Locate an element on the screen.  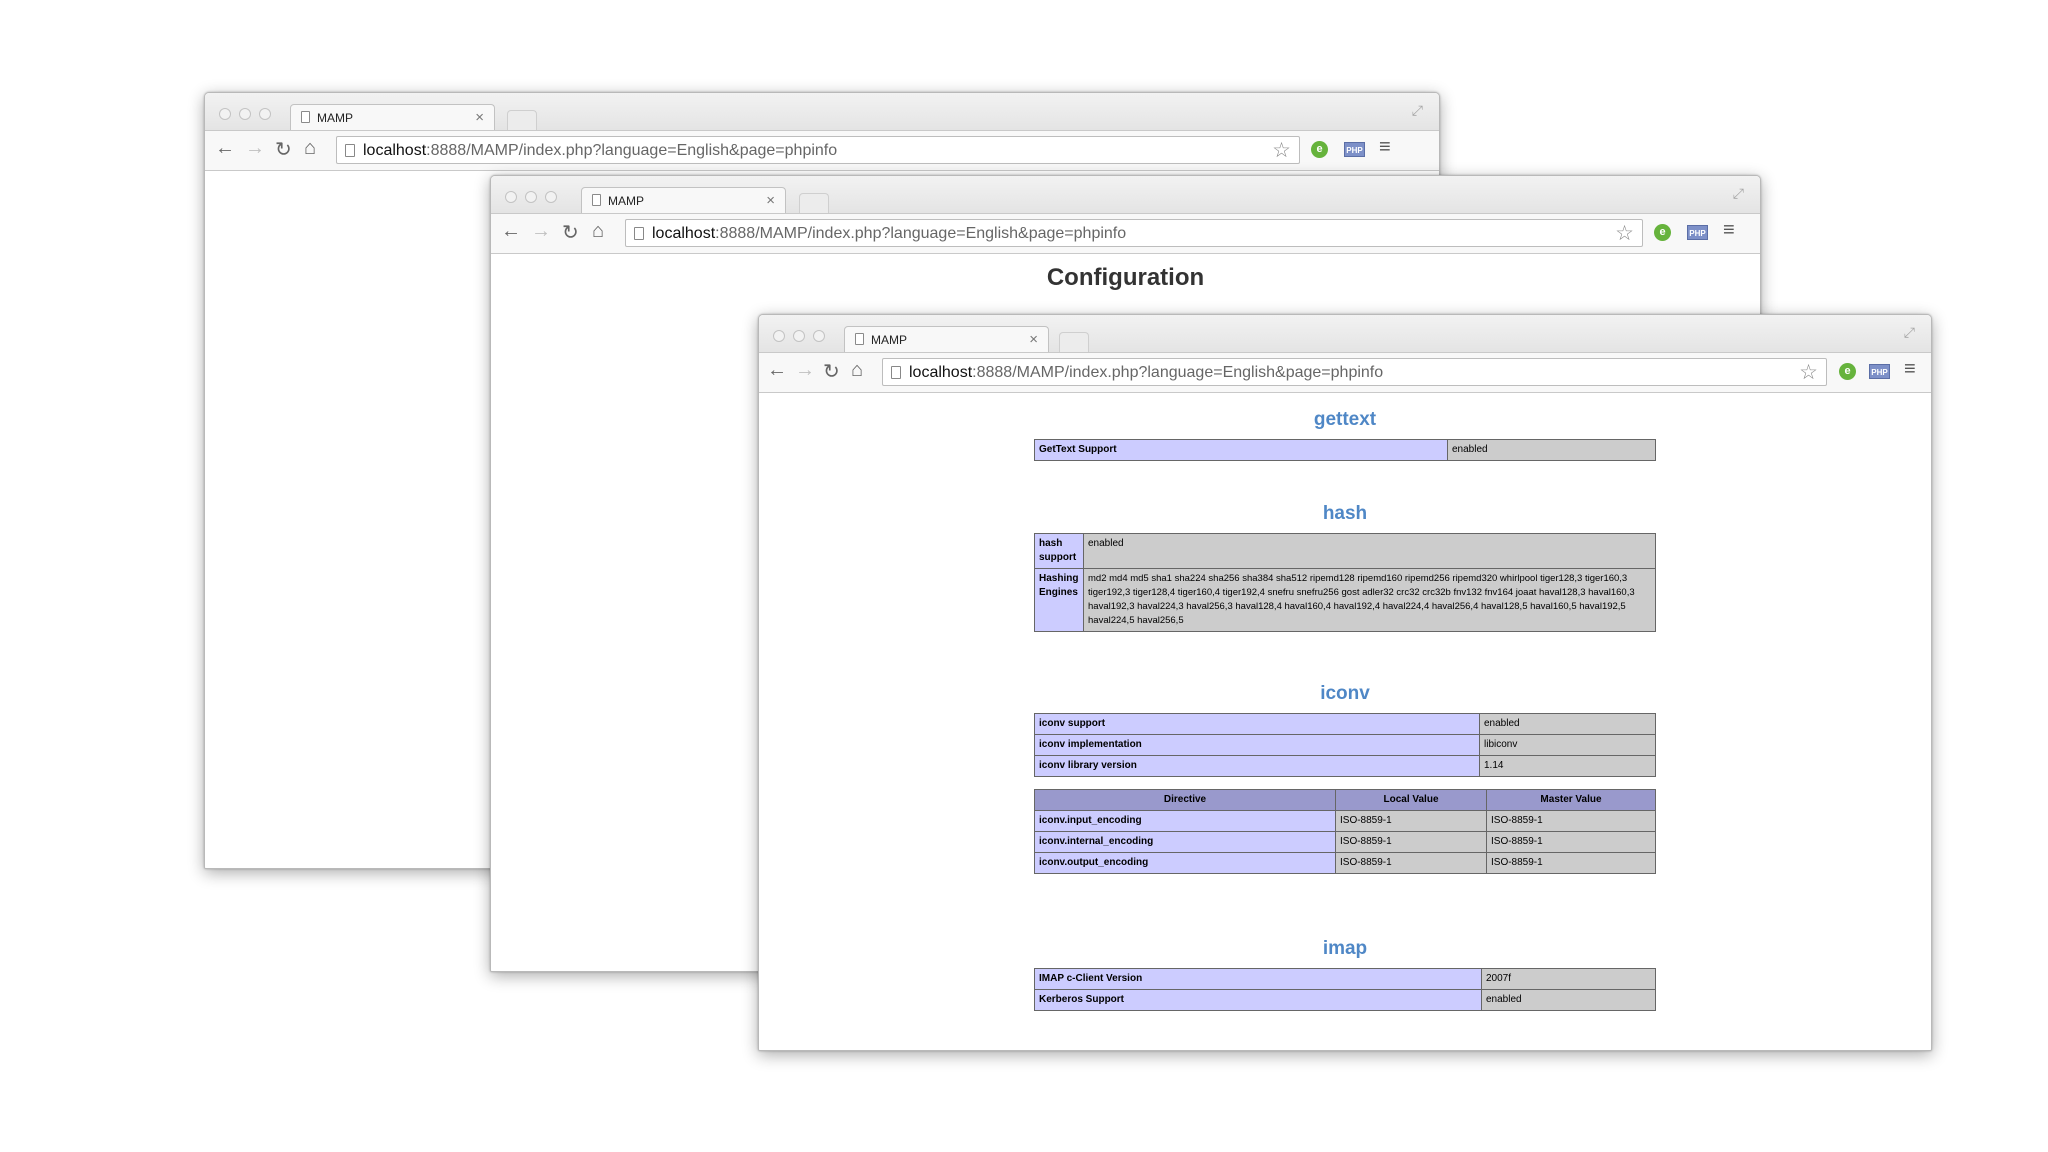
column-header: Master Value is located at coordinates (1571, 800).